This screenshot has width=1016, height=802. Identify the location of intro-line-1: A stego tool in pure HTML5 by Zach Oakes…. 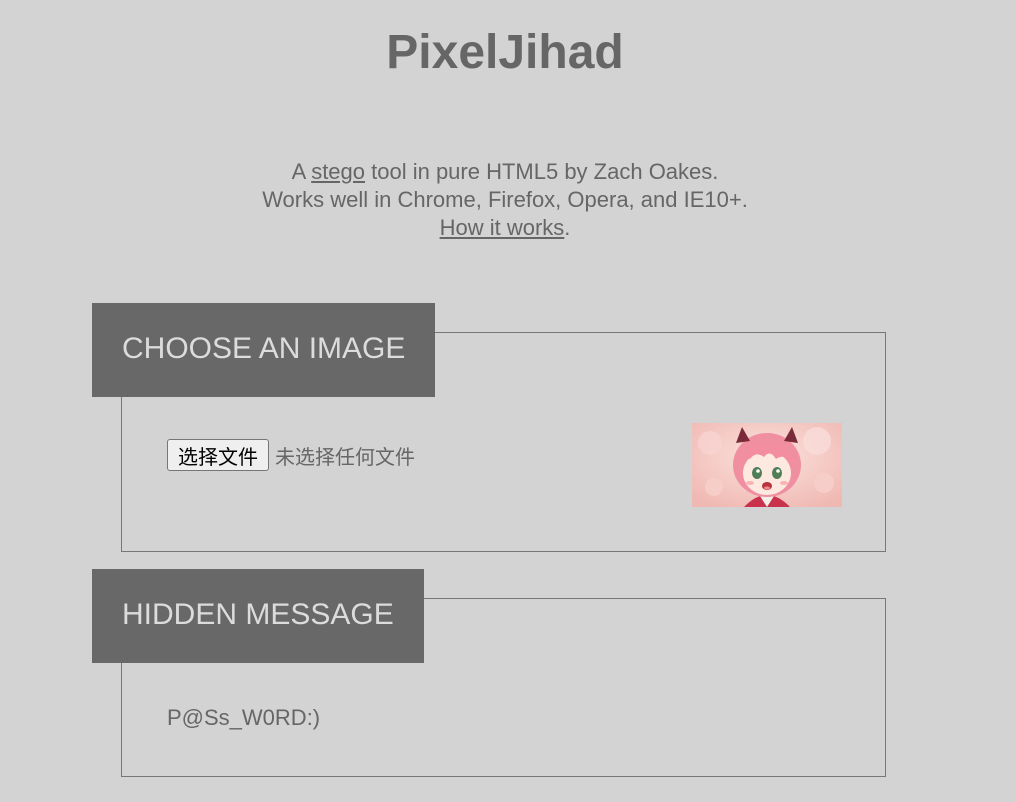
(505, 172).